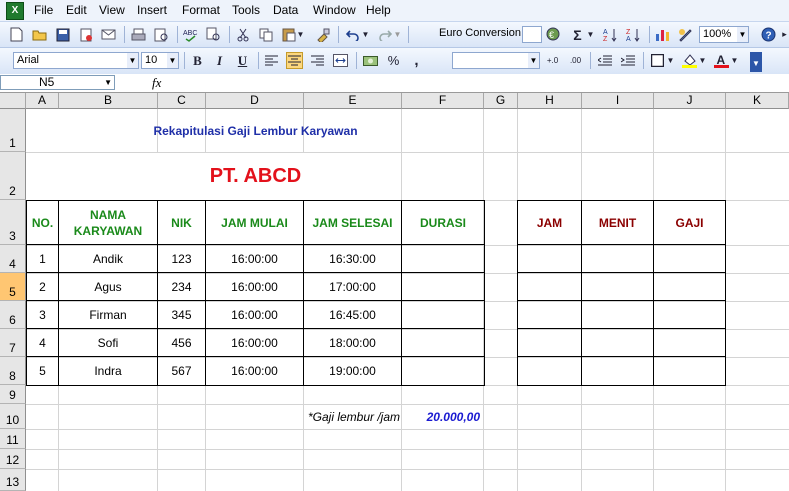 This screenshot has height=491, width=789. I want to click on cell-nik: 567, so click(181, 371).